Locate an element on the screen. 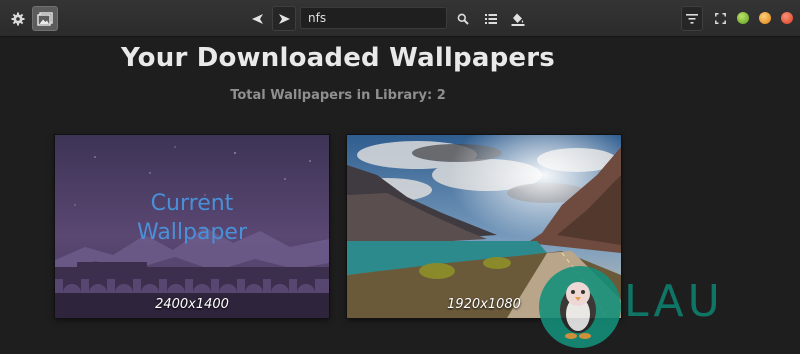 Image resolution: width=800 pixels, height=354 pixels. page-title: Your Downloaded Wallpapers is located at coordinates (338, 58).